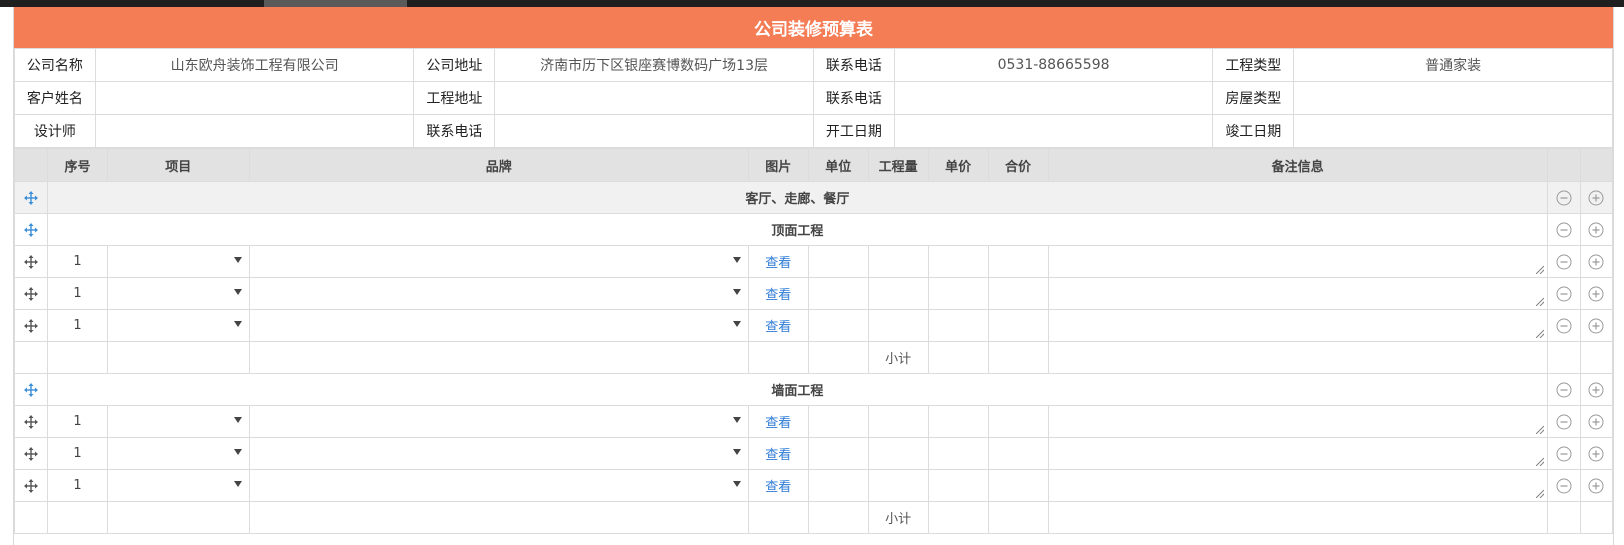 The width and height of the screenshot is (1624, 545). What do you see at coordinates (1453, 65) in the screenshot?
I see `info-value-field: 普通家装` at bounding box center [1453, 65].